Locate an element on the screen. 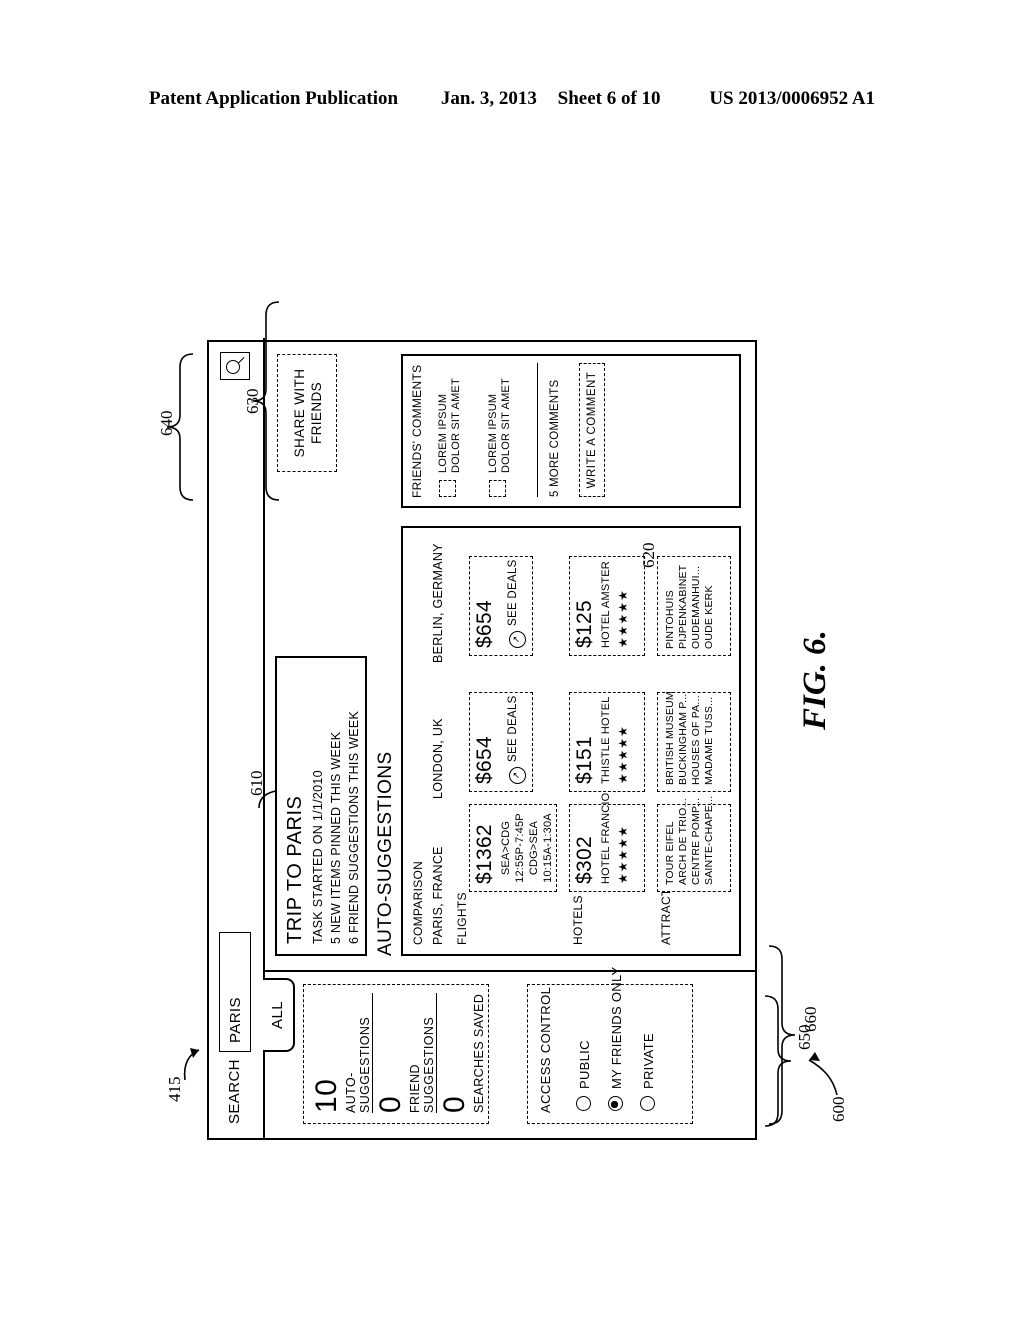 The image size is (1024, 1320). see-deals-berlin: ↗ SEE DEALS is located at coordinates (516, 603).